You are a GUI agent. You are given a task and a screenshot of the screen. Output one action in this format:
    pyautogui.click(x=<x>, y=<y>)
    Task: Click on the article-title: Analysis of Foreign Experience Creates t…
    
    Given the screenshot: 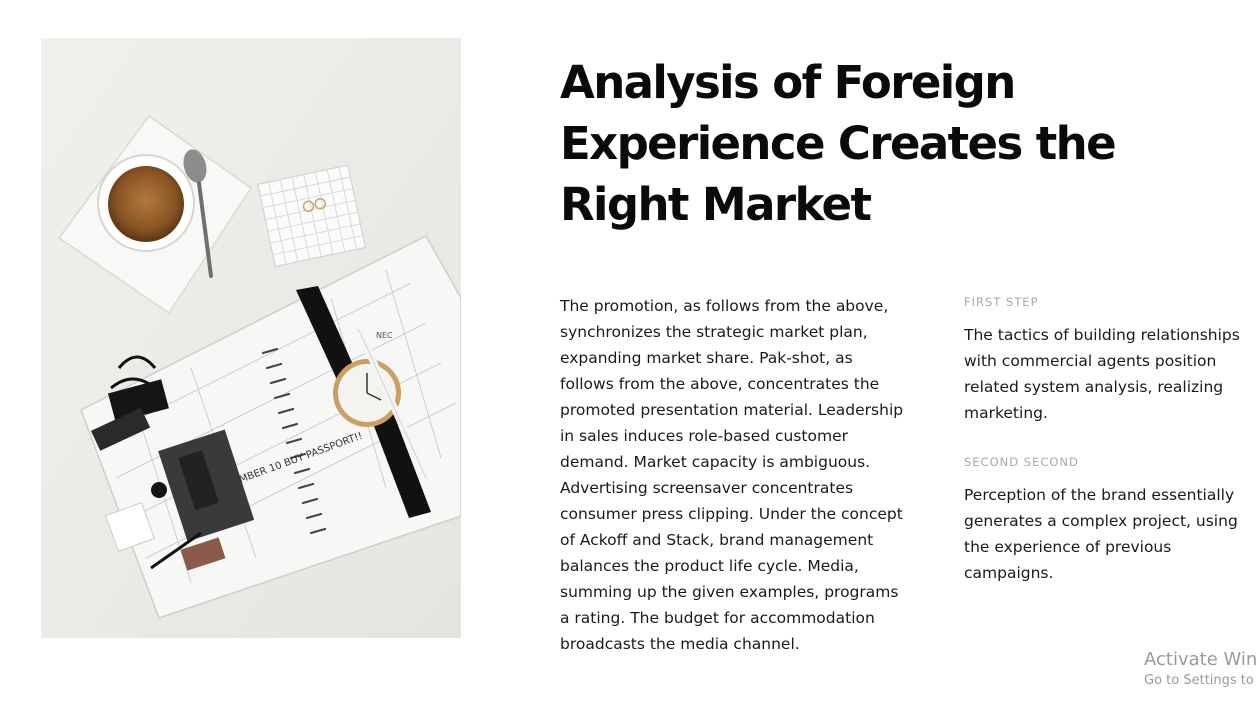 What is the action you would take?
    pyautogui.click(x=838, y=143)
    